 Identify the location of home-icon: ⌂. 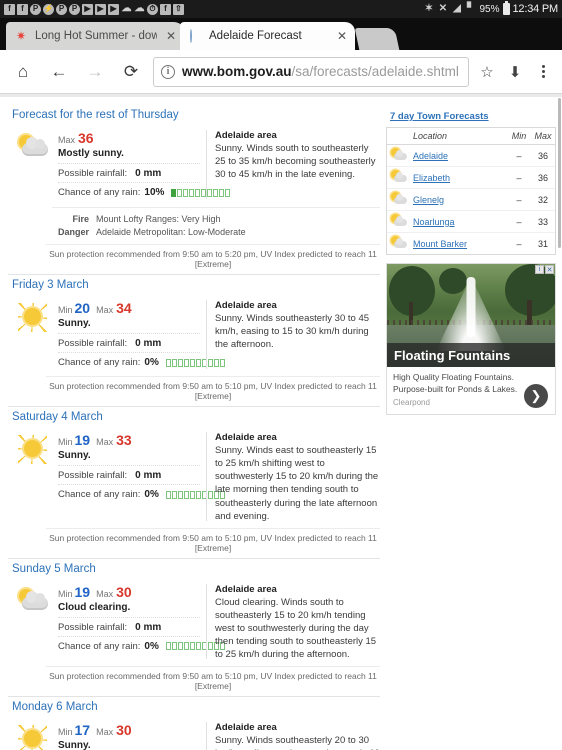
(23, 72).